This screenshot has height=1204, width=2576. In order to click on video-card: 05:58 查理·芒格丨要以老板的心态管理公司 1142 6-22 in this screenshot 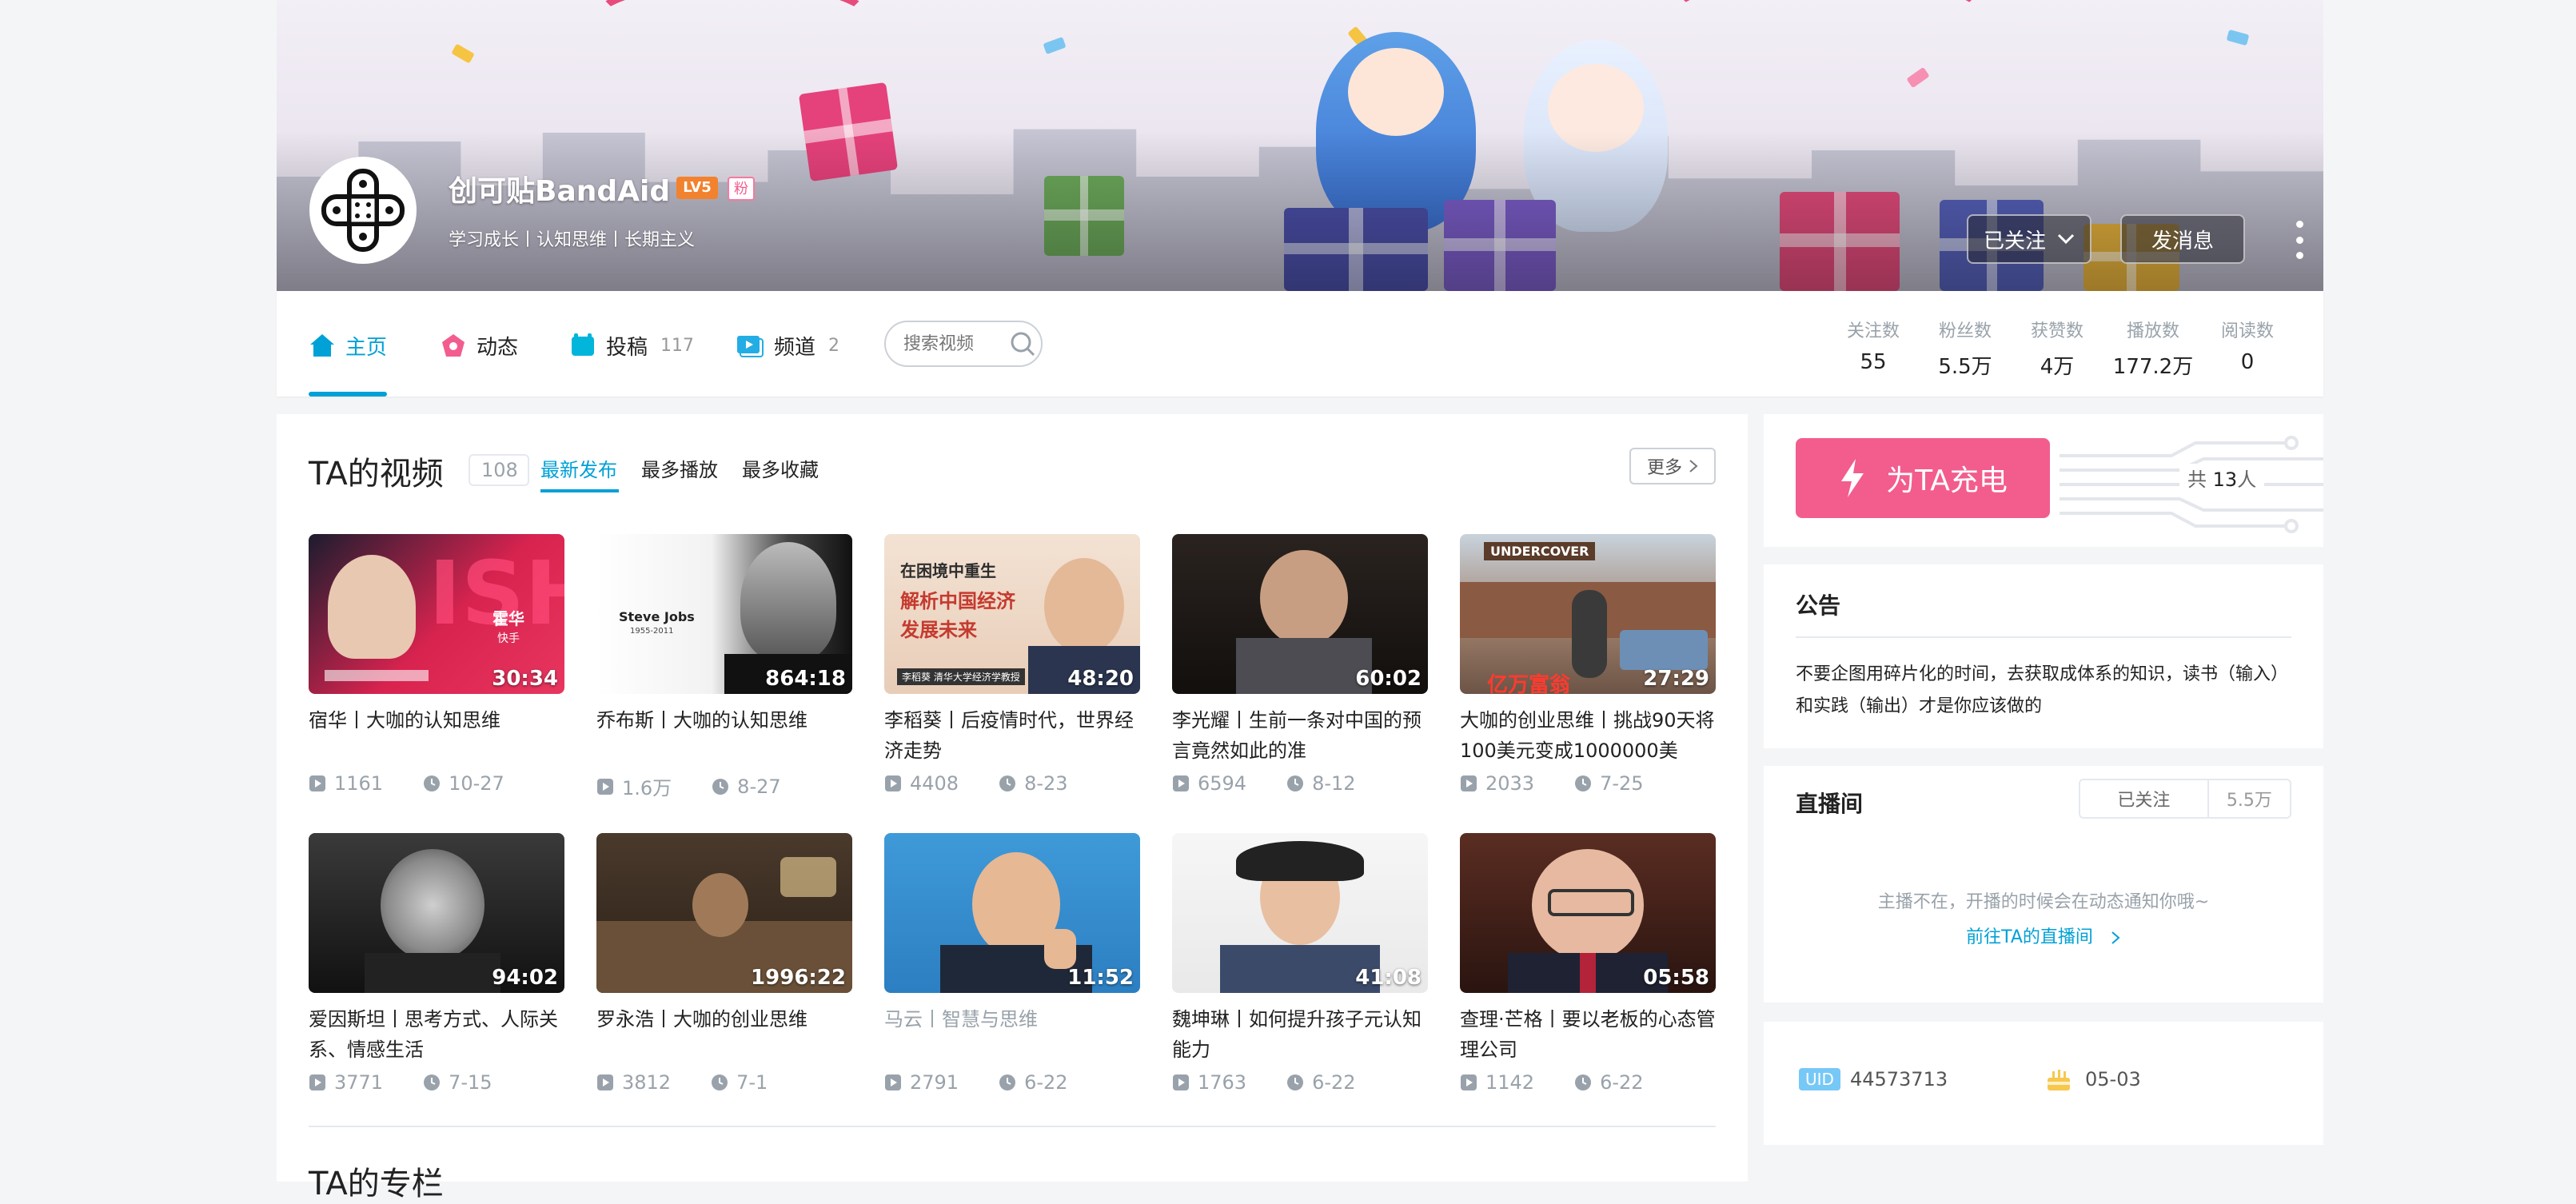, I will do `click(1588, 963)`.